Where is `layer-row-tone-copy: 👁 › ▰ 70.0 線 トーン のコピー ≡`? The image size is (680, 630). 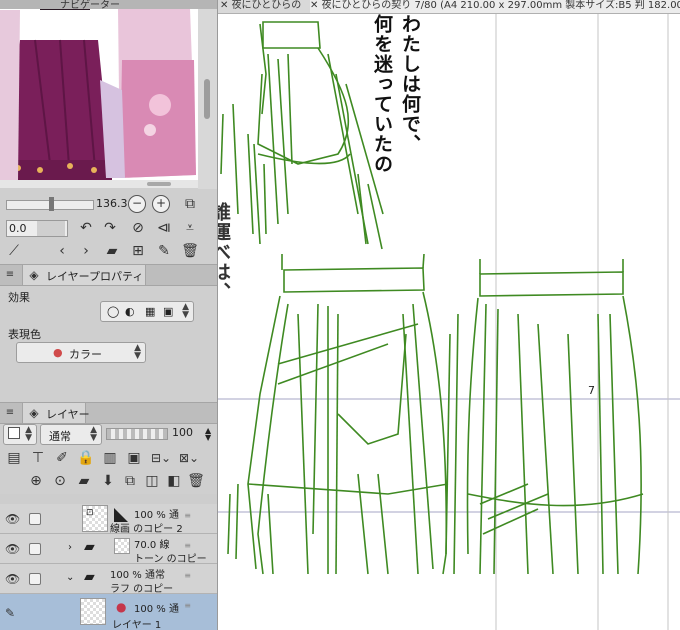 layer-row-tone-copy: 👁 › ▰ 70.0 線 トーン のコピー ≡ is located at coordinates (108, 549).